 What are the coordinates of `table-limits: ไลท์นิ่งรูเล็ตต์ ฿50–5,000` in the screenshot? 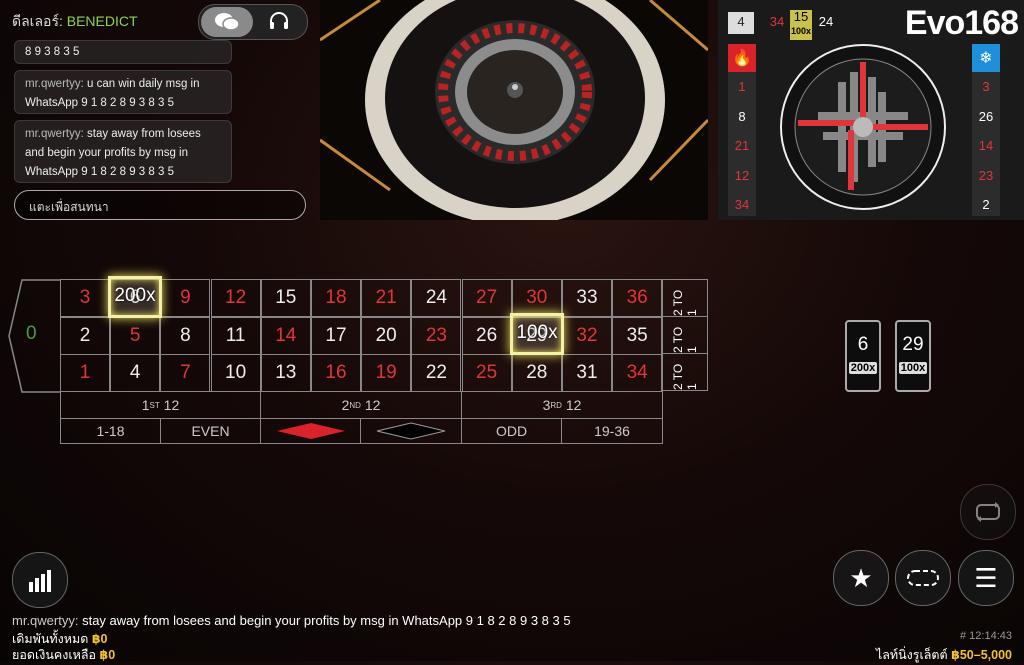 It's located at (944, 655).